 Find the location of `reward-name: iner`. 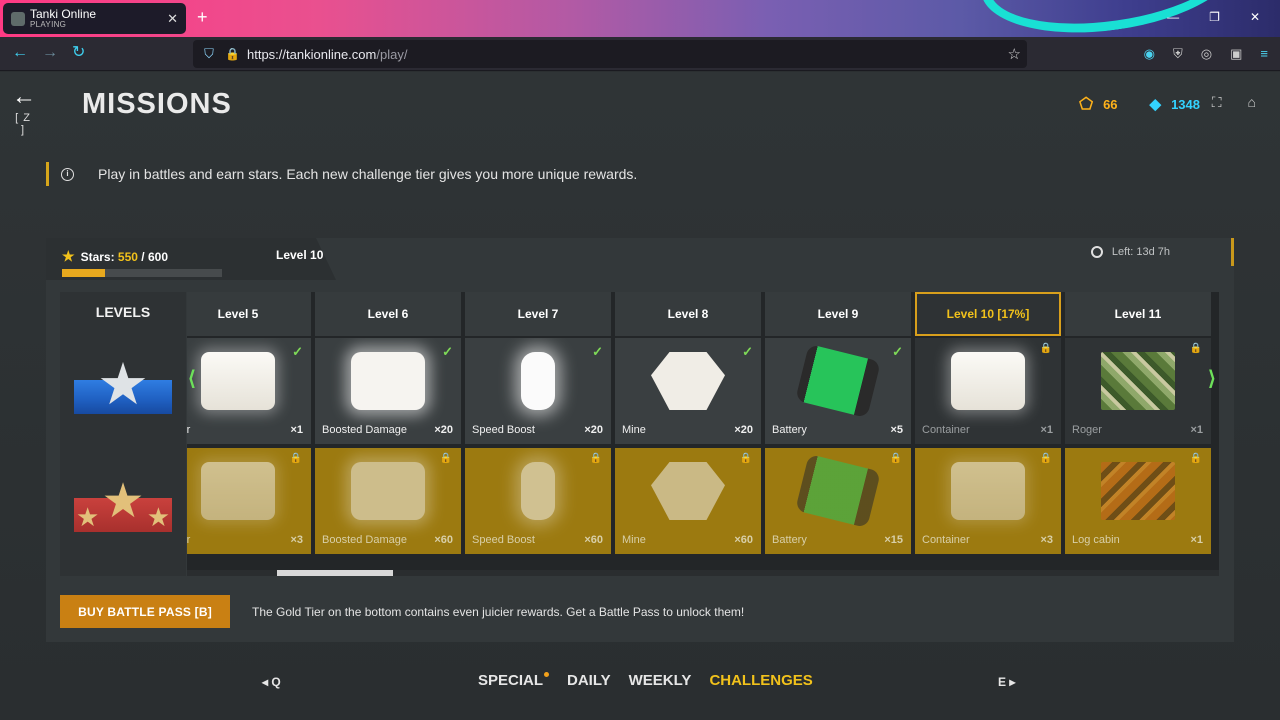

reward-name: iner is located at coordinates (189, 430).